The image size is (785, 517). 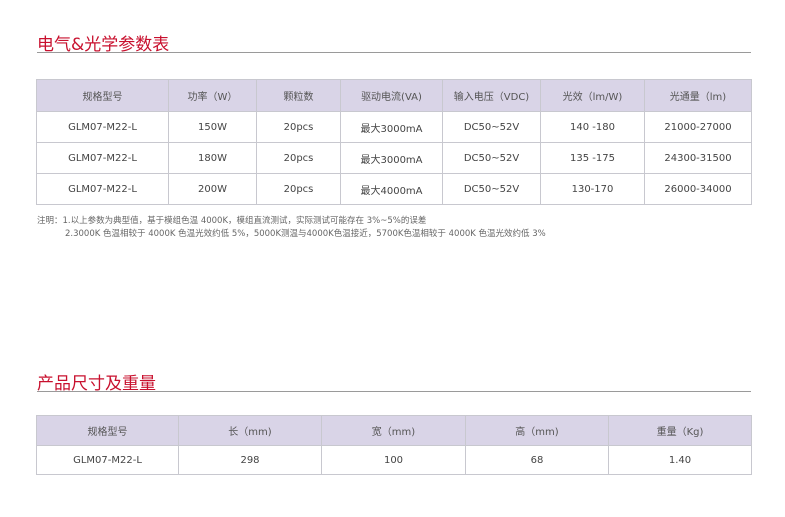 I want to click on header-drive-current: 驱动电流(VA), so click(x=391, y=95).